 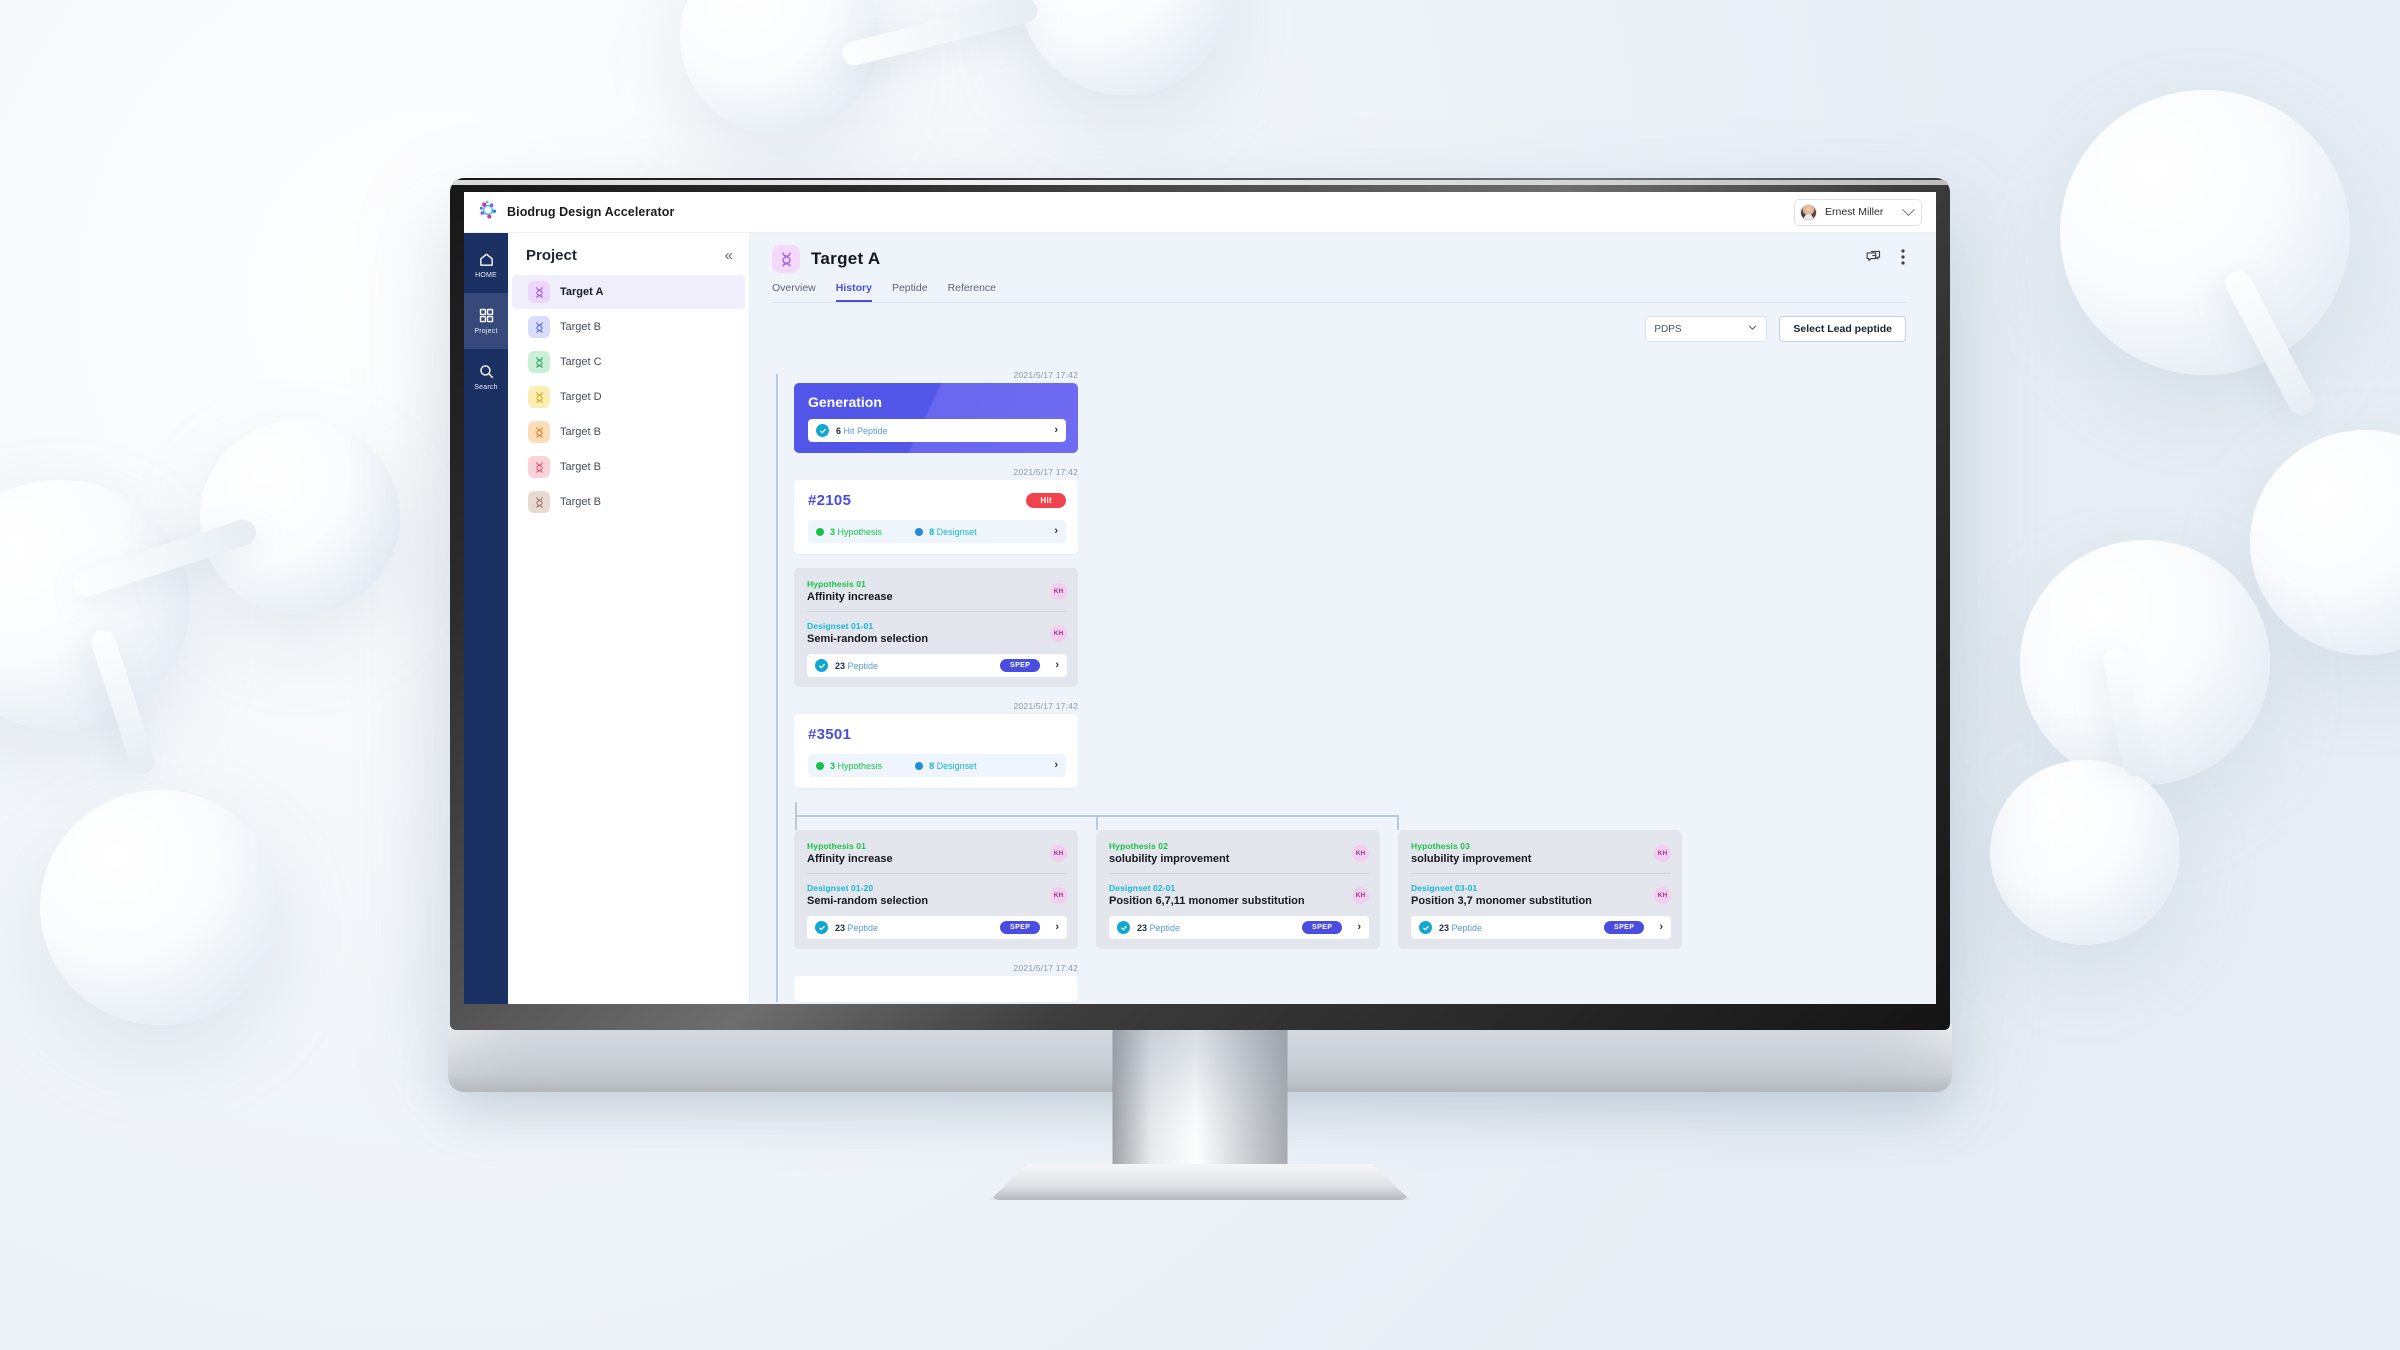 I want to click on designset-name: Position 6,7,11 monomer substitution, so click(x=1207, y=901).